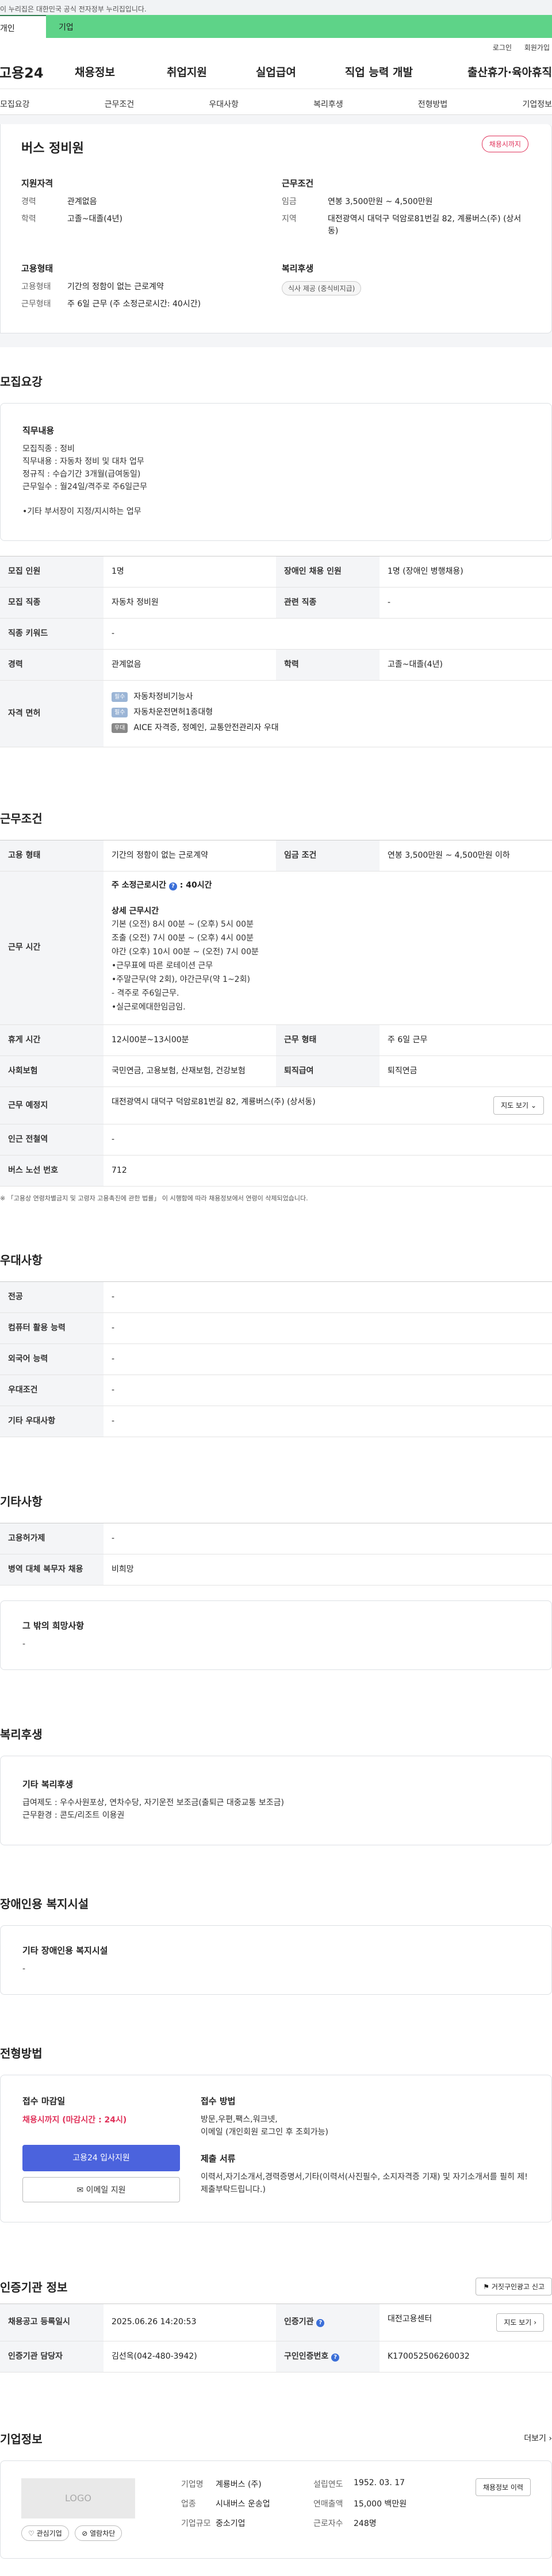 The height and width of the screenshot is (2576, 552). I want to click on license-name: AICE 자격증, 정예인, 교통안전관리자 우대, so click(206, 727).